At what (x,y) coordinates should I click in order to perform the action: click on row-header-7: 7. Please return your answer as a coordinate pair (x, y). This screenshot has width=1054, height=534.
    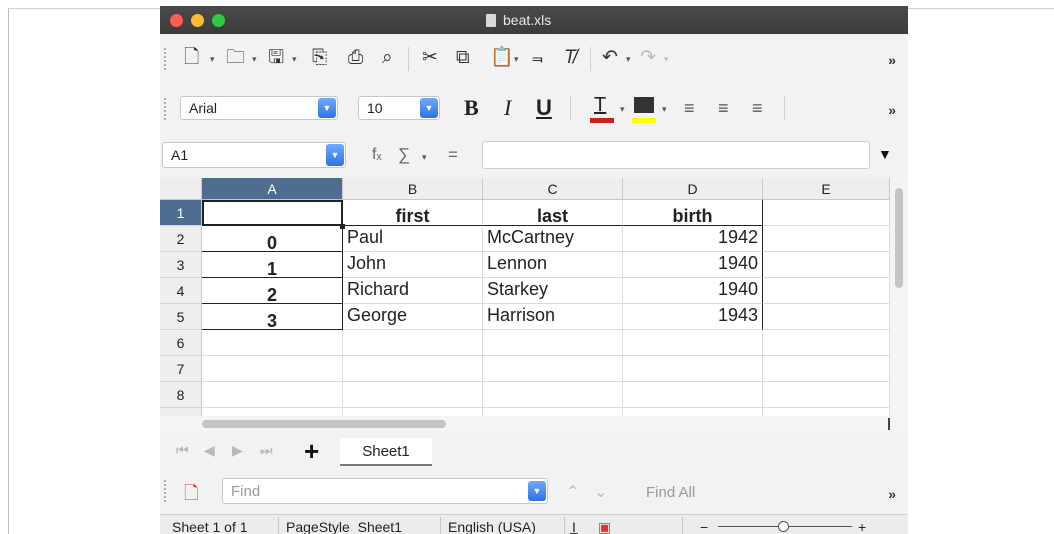
    Looking at the image, I should click on (181, 369).